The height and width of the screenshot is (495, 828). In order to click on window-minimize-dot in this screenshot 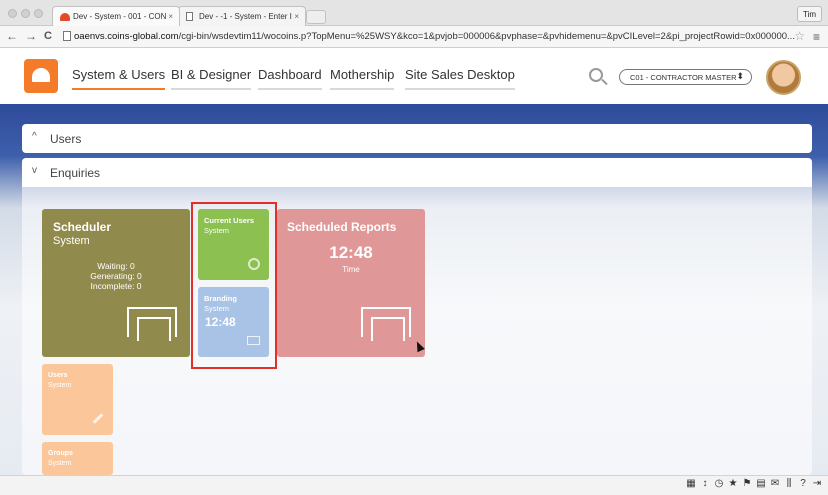, I will do `click(25, 13)`.